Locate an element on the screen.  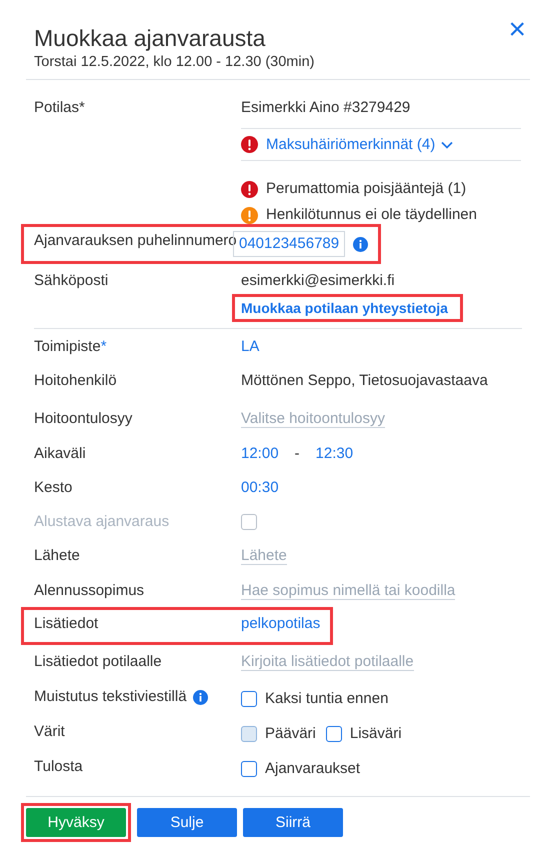
action-button: Siirrä is located at coordinates (293, 822).